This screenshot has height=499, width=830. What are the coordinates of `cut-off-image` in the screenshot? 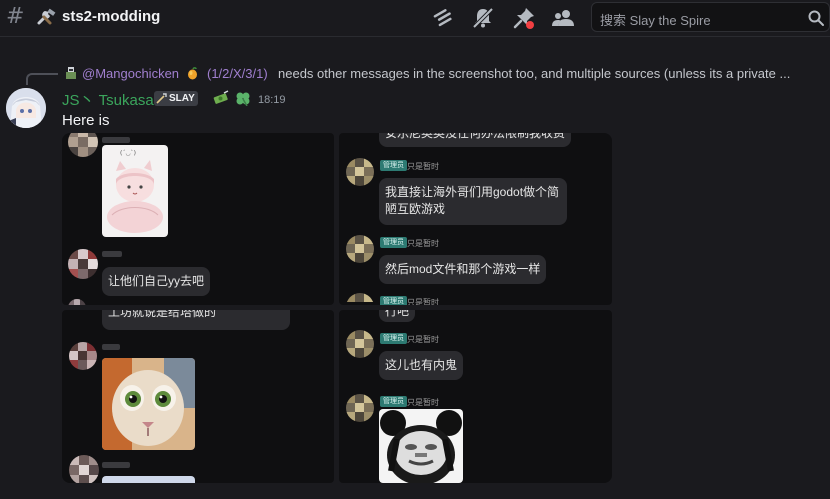 It's located at (148, 479).